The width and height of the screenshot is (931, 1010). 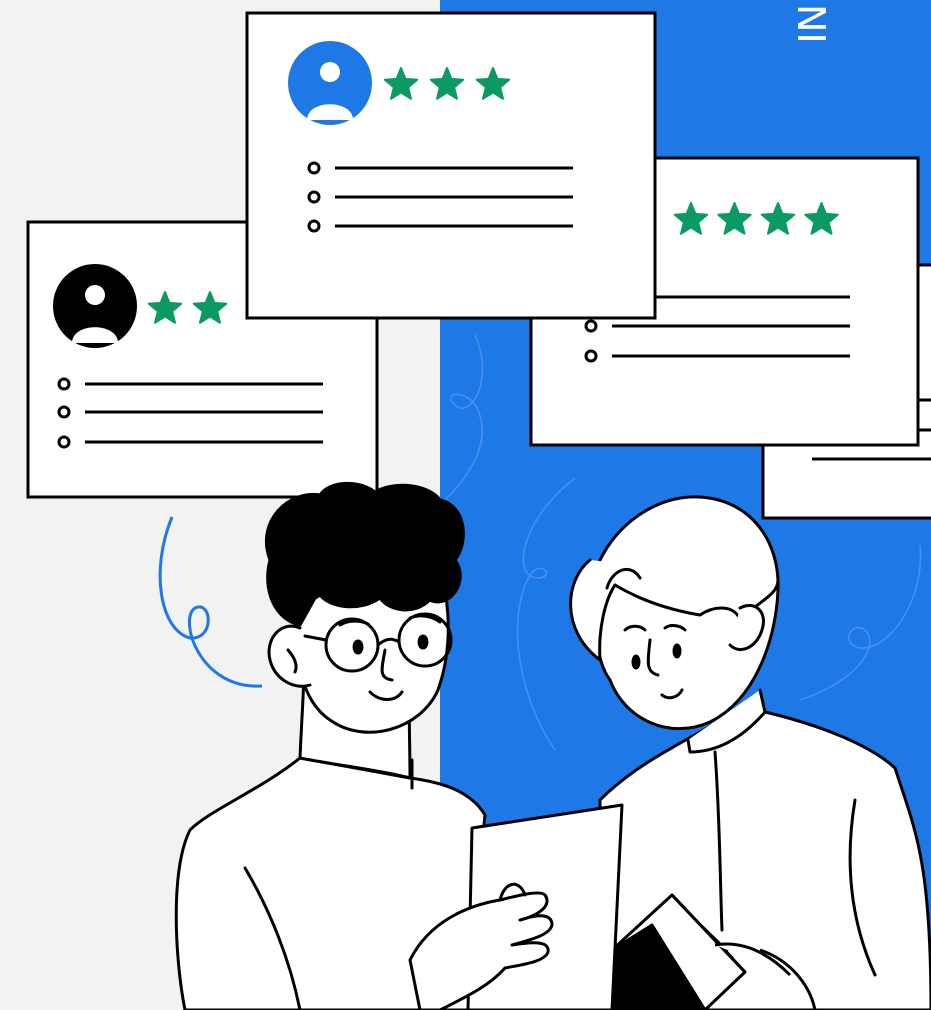 What do you see at coordinates (210, 602) in the screenshot?
I see `blue-squiggle-decoration` at bounding box center [210, 602].